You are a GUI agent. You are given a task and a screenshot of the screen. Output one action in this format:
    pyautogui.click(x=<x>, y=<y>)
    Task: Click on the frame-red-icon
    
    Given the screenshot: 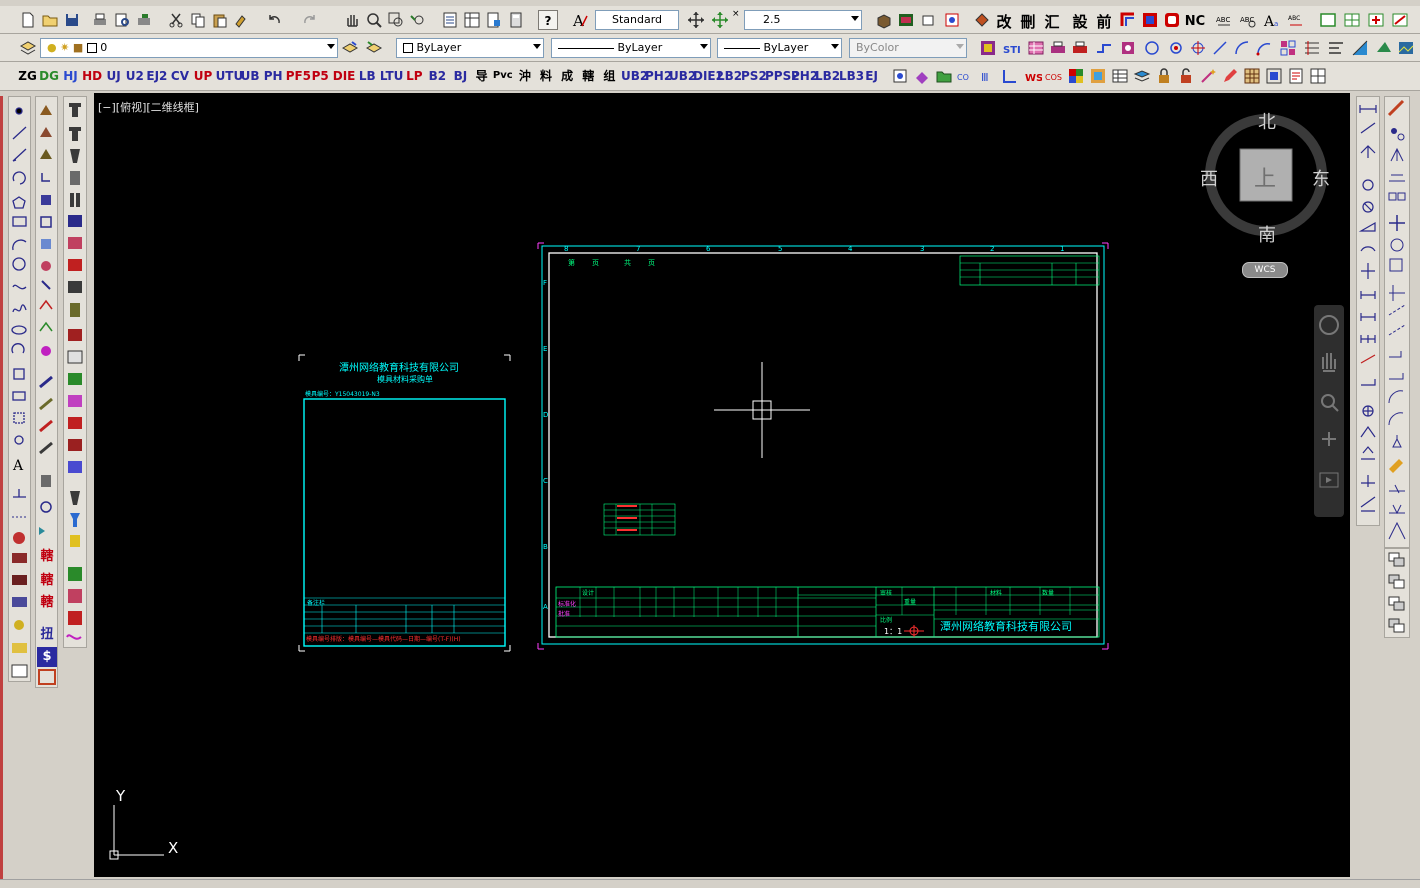 What is the action you would take?
    pyautogui.click(x=1128, y=20)
    